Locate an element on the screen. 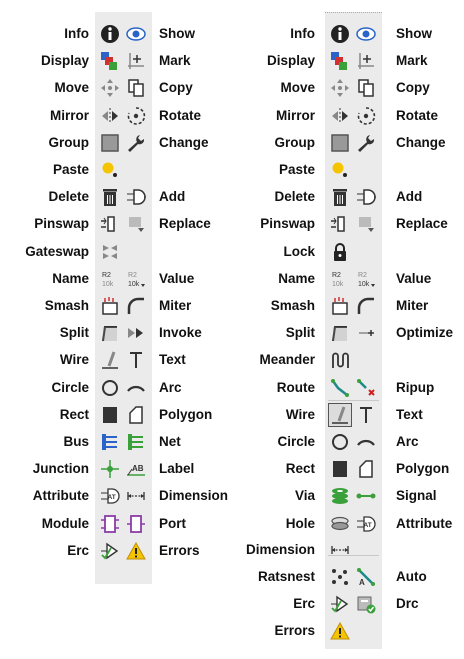 This screenshot has width=464, height=659. right-label-via: Via is located at coordinates (304, 496).